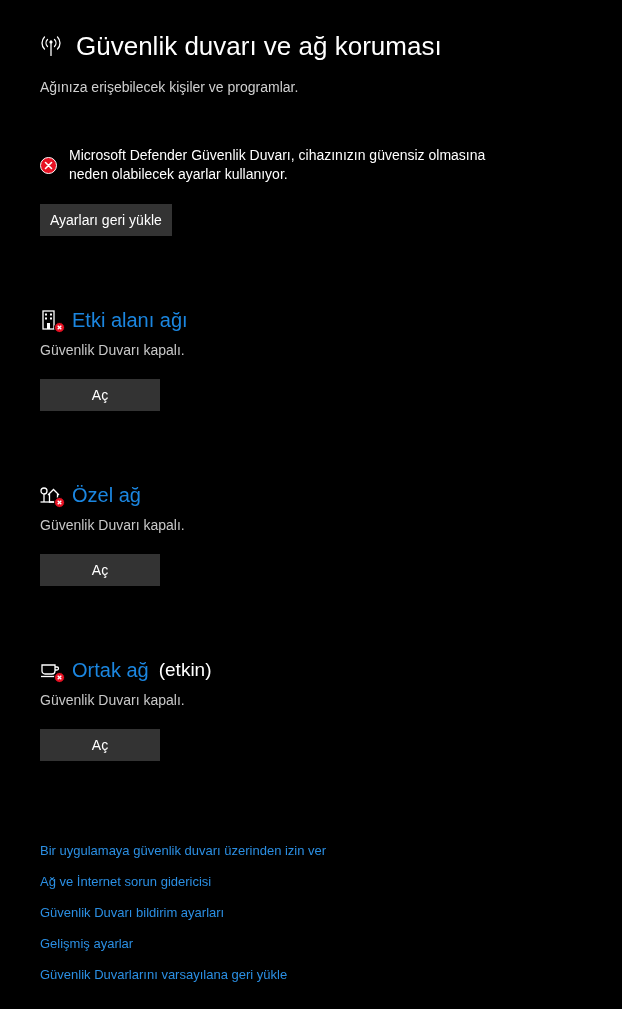 The width and height of the screenshot is (622, 1009). Describe the element at coordinates (126, 882) in the screenshot. I see `settings-link: Ağ ve İnternet sorun gidericisi` at that location.